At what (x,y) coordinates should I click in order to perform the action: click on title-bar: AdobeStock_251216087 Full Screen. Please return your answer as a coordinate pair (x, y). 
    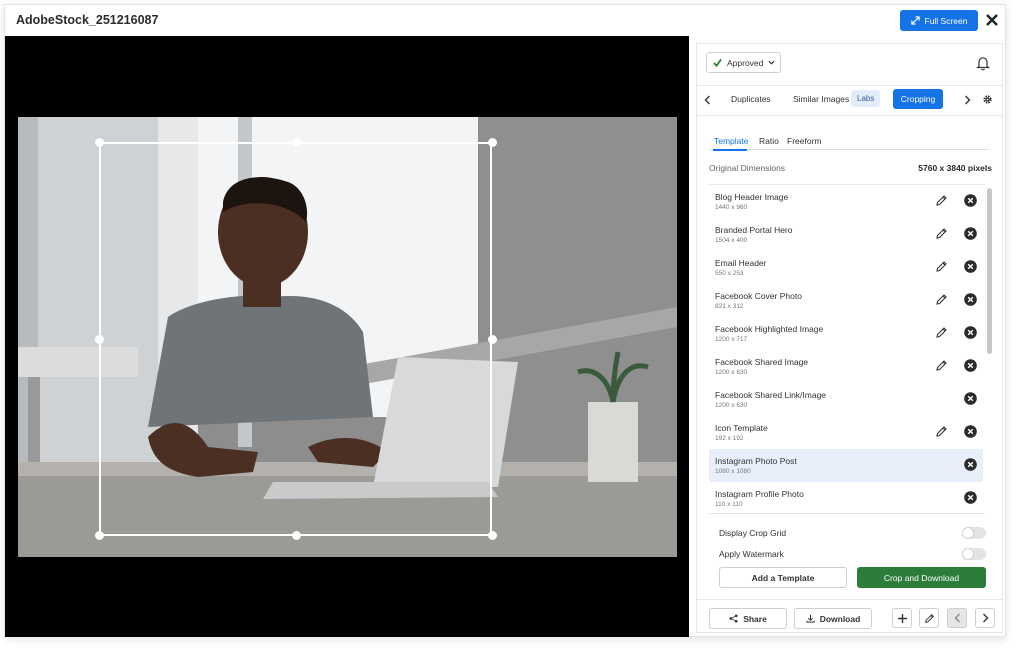
    Looking at the image, I should click on (505, 20).